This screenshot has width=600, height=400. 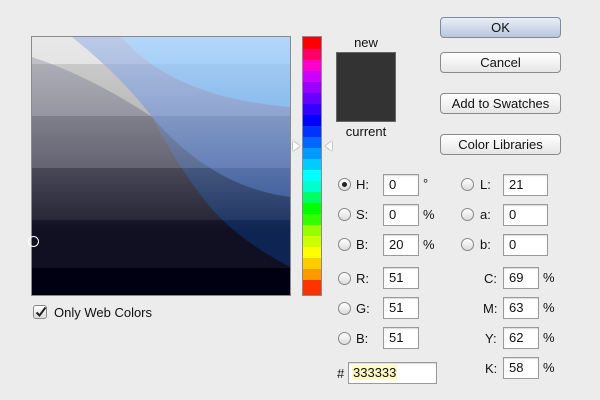 What do you see at coordinates (490, 278) in the screenshot?
I see `label-c: C:` at bounding box center [490, 278].